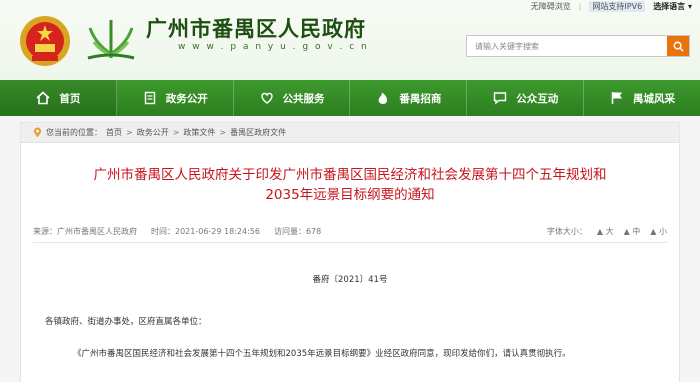  What do you see at coordinates (654, 98) in the screenshot?
I see `nav-label: 禺城风采` at bounding box center [654, 98].